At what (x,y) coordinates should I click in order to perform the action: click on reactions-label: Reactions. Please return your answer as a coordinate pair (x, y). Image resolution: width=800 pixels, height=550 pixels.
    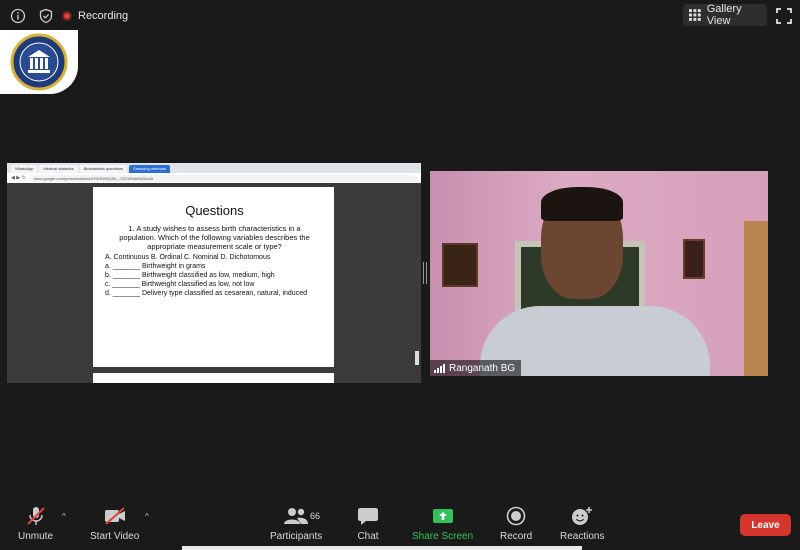
    Looking at the image, I should click on (582, 536).